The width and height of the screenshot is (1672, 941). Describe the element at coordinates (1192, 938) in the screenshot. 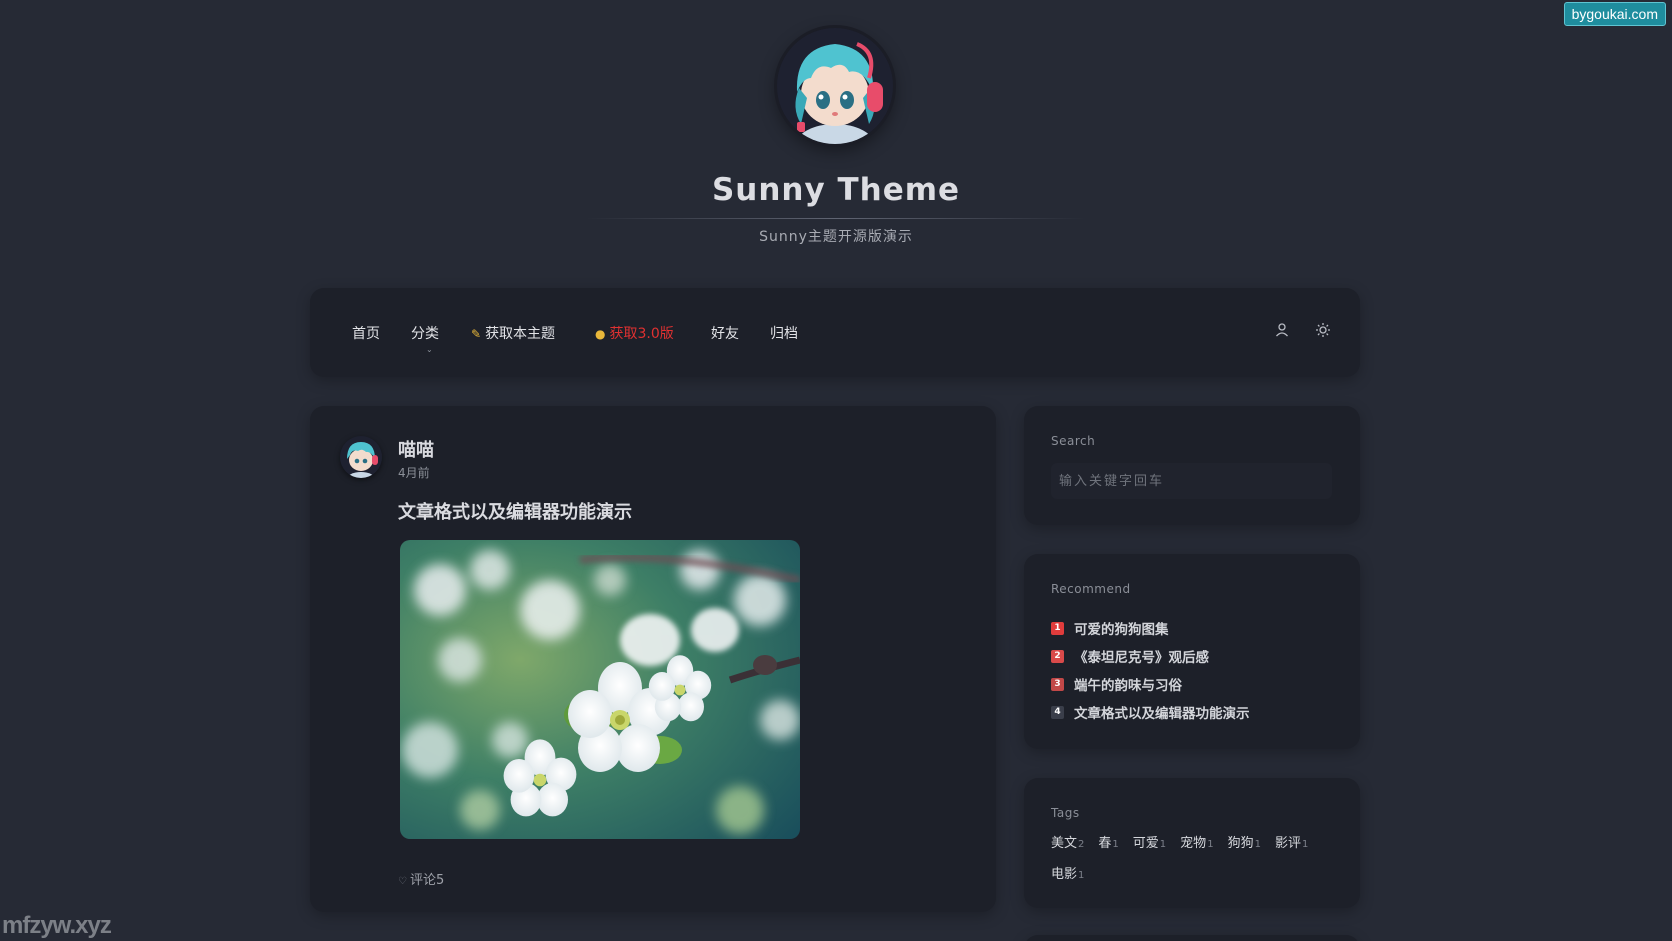

I see `next-widget-edge` at that location.